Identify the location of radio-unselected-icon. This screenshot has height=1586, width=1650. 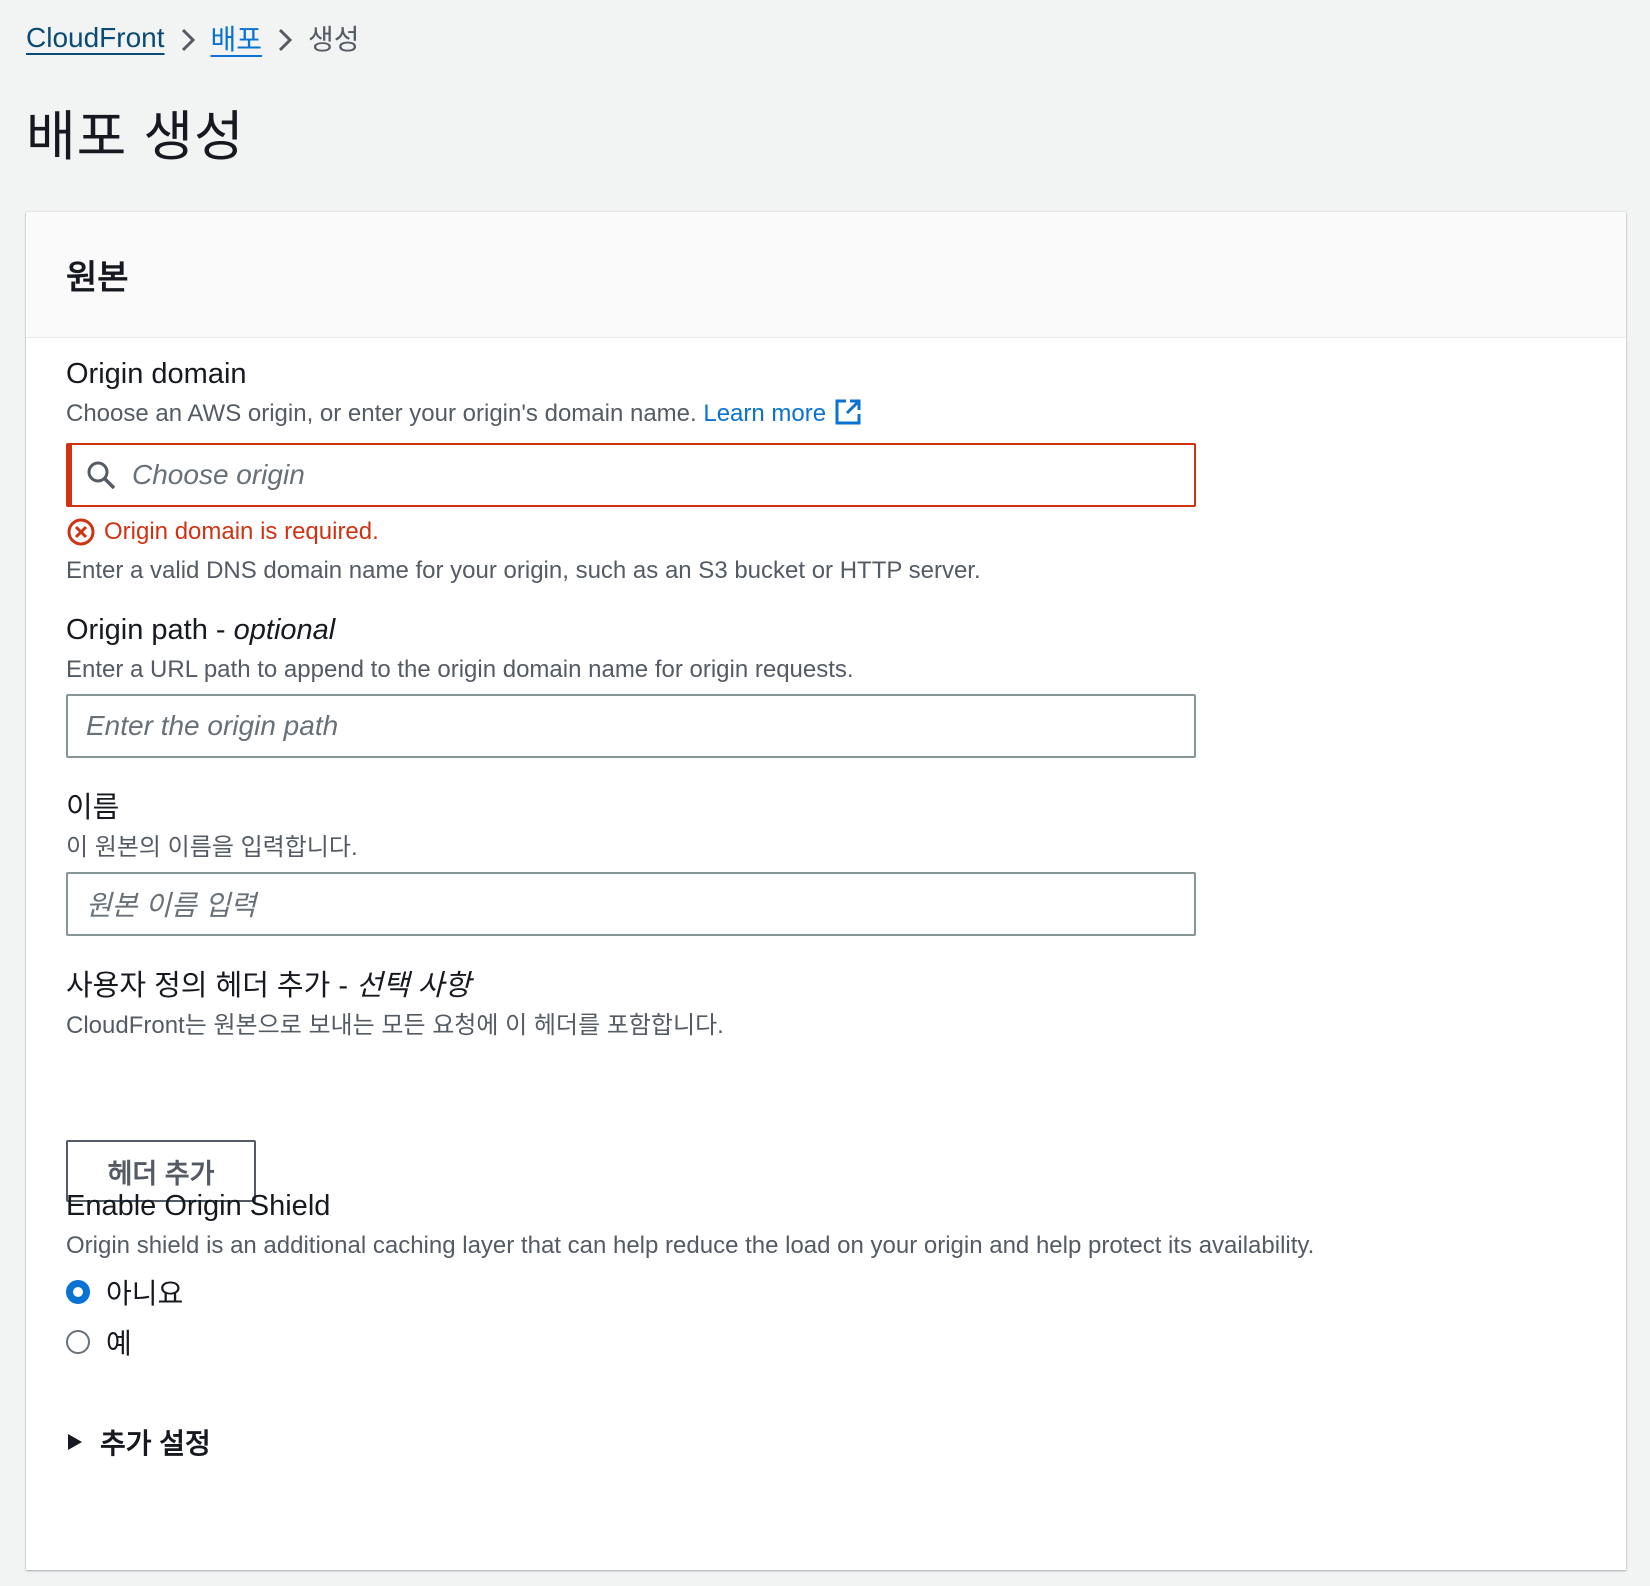
(78, 1342).